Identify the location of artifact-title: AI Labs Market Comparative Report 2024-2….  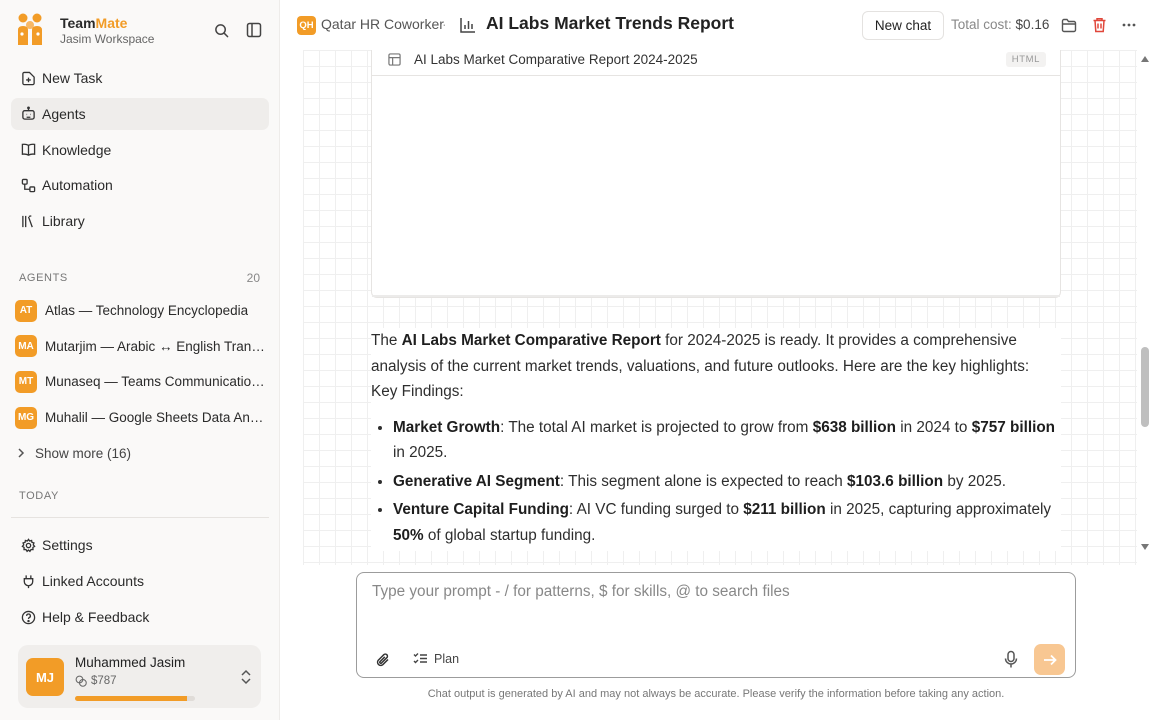
(556, 59).